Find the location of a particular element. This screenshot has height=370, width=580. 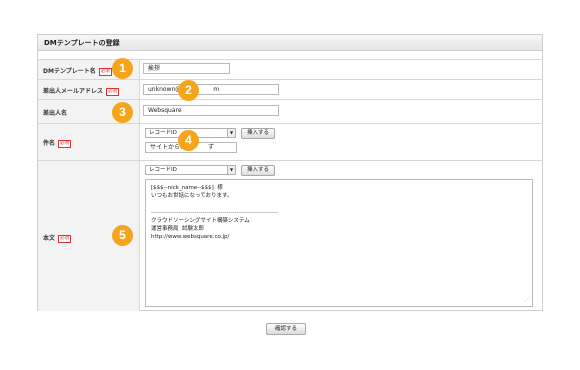

sender-email-input: unknown@ m is located at coordinates (211, 89).